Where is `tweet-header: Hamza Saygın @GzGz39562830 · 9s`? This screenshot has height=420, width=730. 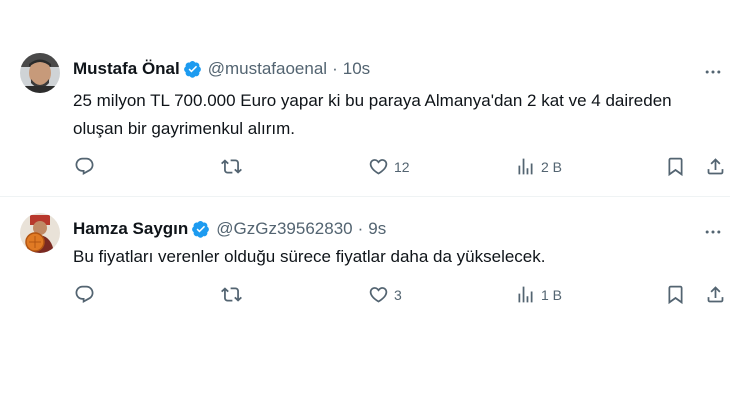 tweet-header: Hamza Saygın @GzGz39562830 · 9s is located at coordinates (229, 229).